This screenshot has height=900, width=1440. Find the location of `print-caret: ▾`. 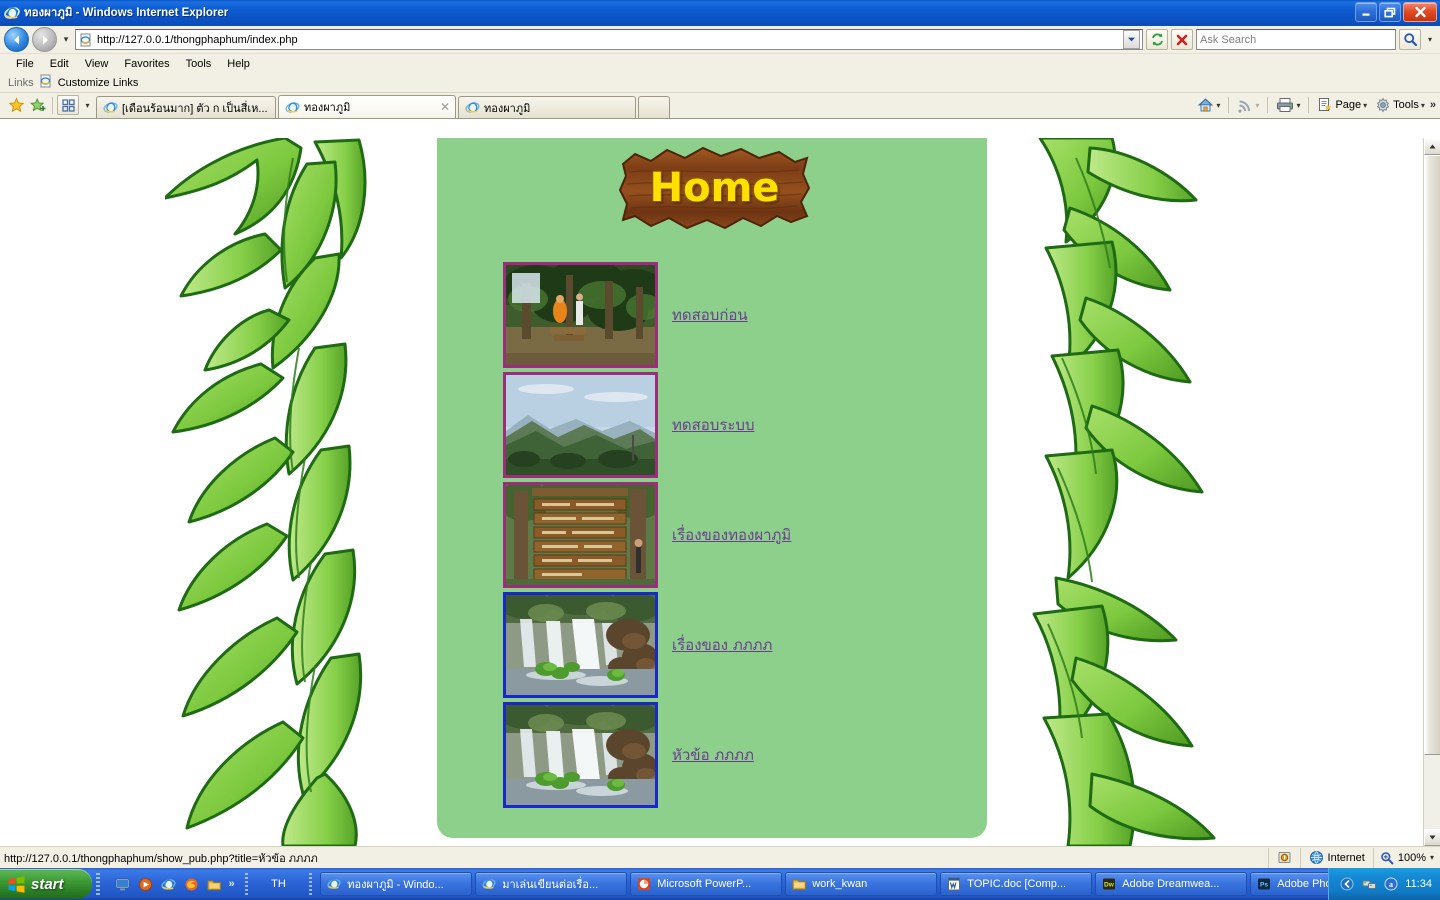

print-caret: ▾ is located at coordinates (1298, 105).